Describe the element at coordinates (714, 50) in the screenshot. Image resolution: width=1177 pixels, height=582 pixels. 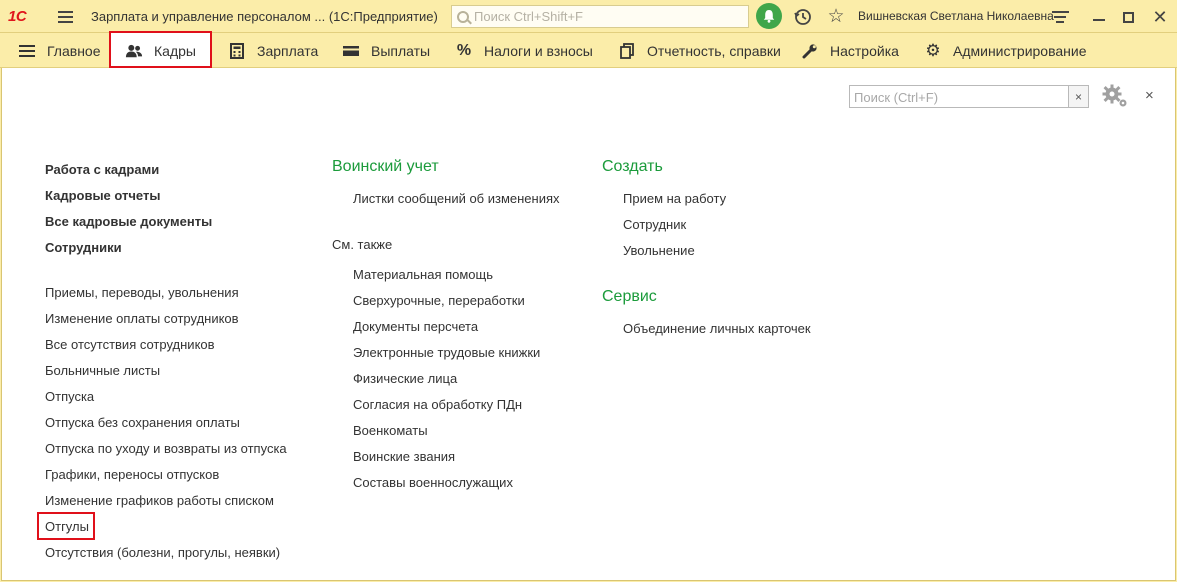
I see `section-label: Отчетность, справки` at that location.